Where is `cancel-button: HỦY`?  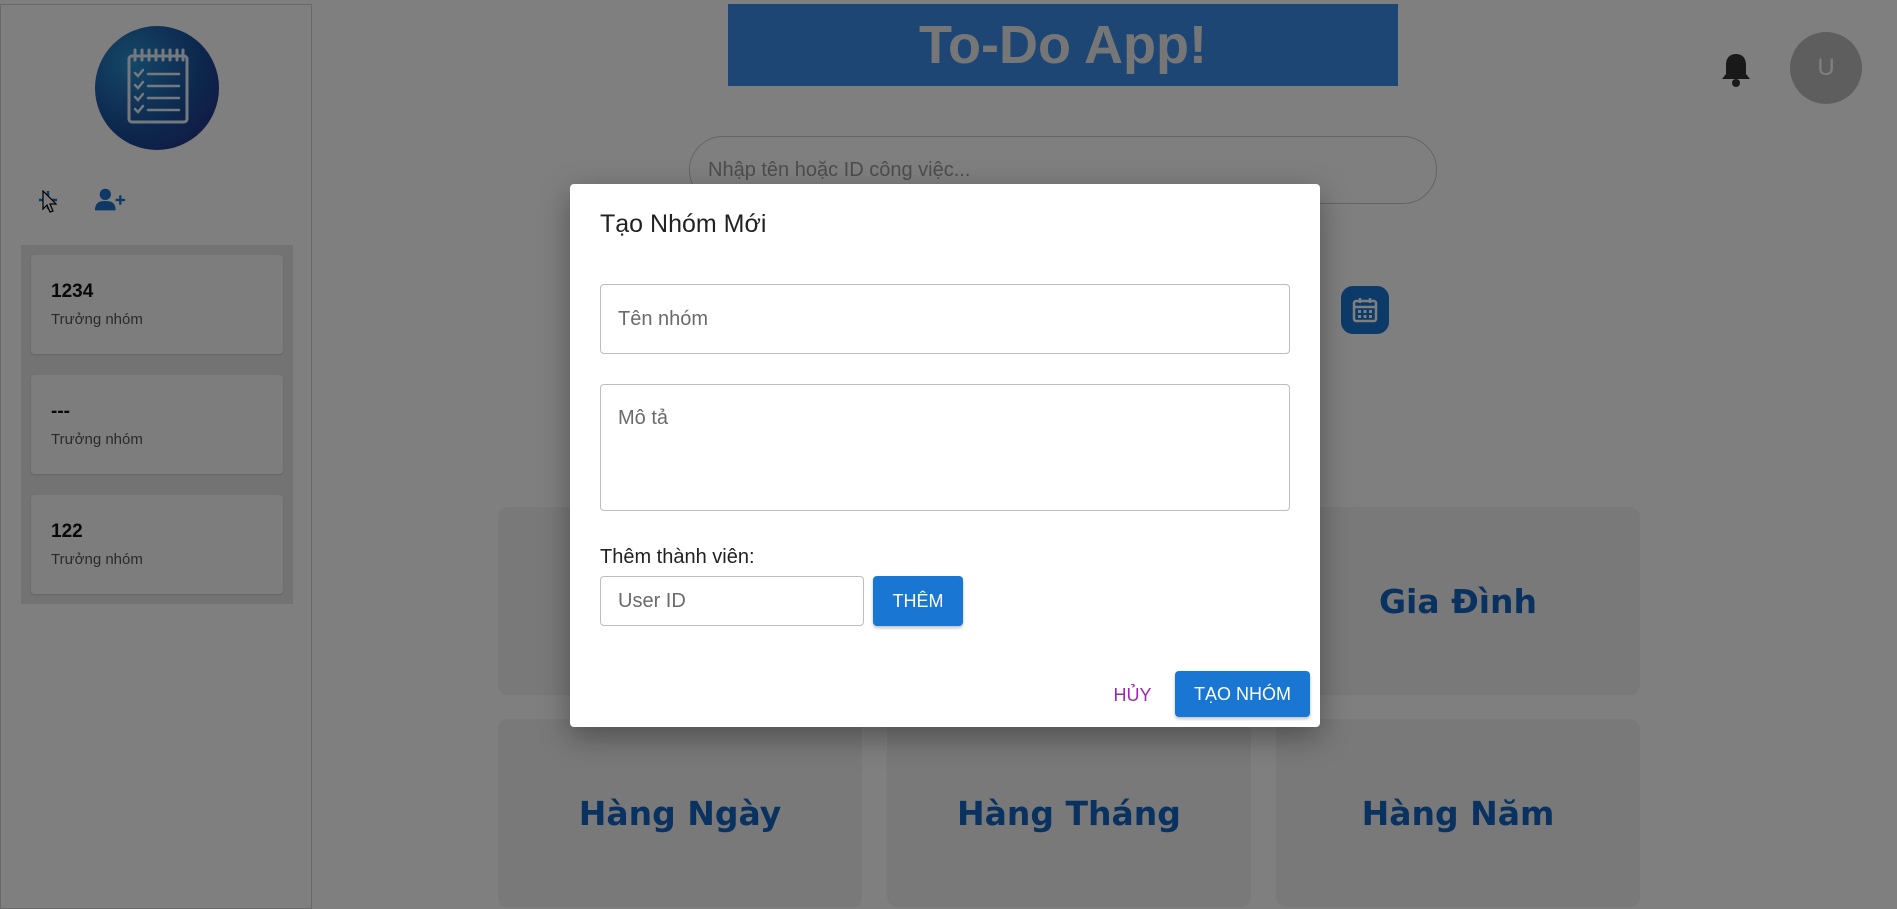 cancel-button: HỦY is located at coordinates (1132, 695).